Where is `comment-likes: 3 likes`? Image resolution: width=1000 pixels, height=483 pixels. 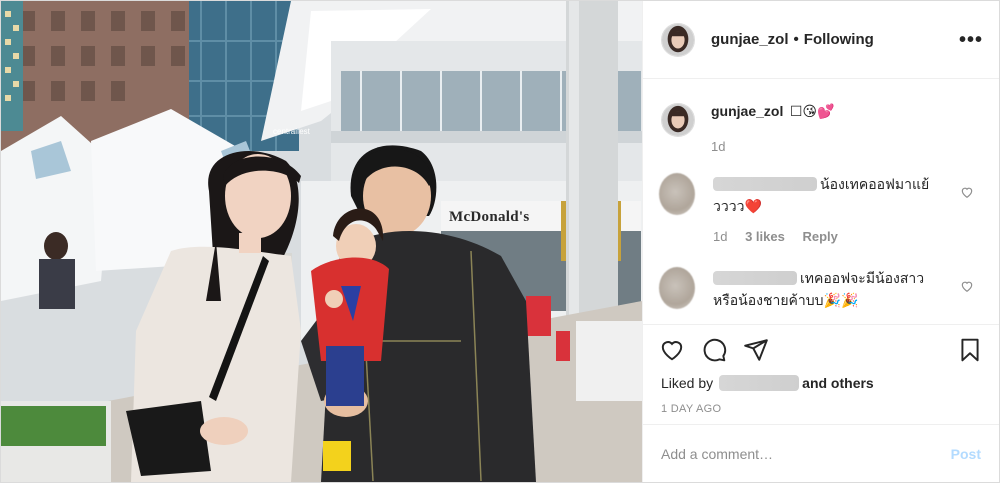
comment-likes: 3 likes is located at coordinates (765, 236).